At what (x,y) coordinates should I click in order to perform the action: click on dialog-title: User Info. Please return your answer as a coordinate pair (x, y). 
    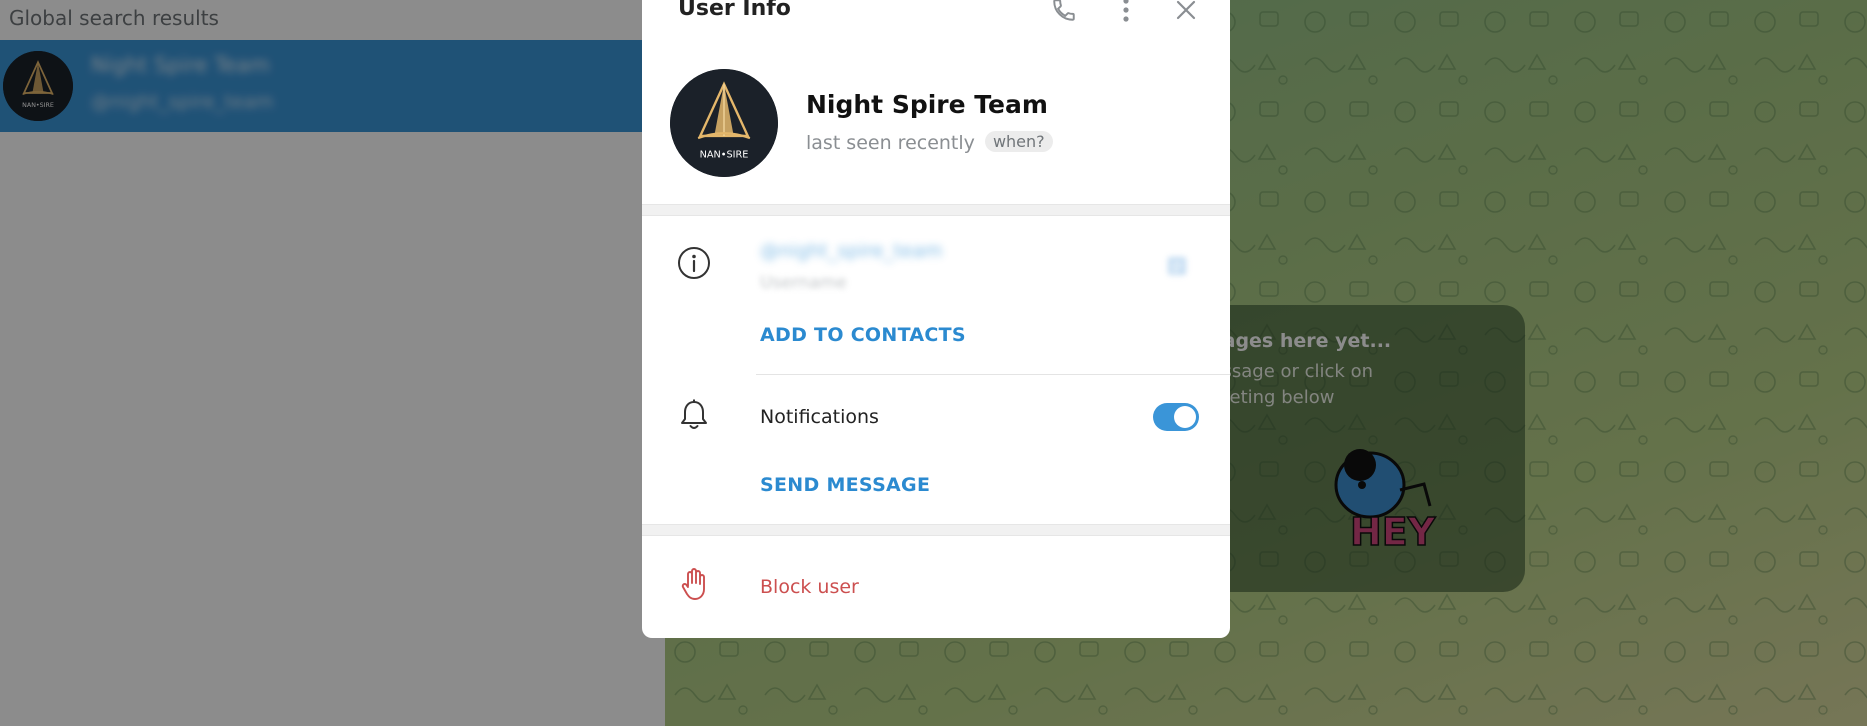
    Looking at the image, I should click on (734, 10).